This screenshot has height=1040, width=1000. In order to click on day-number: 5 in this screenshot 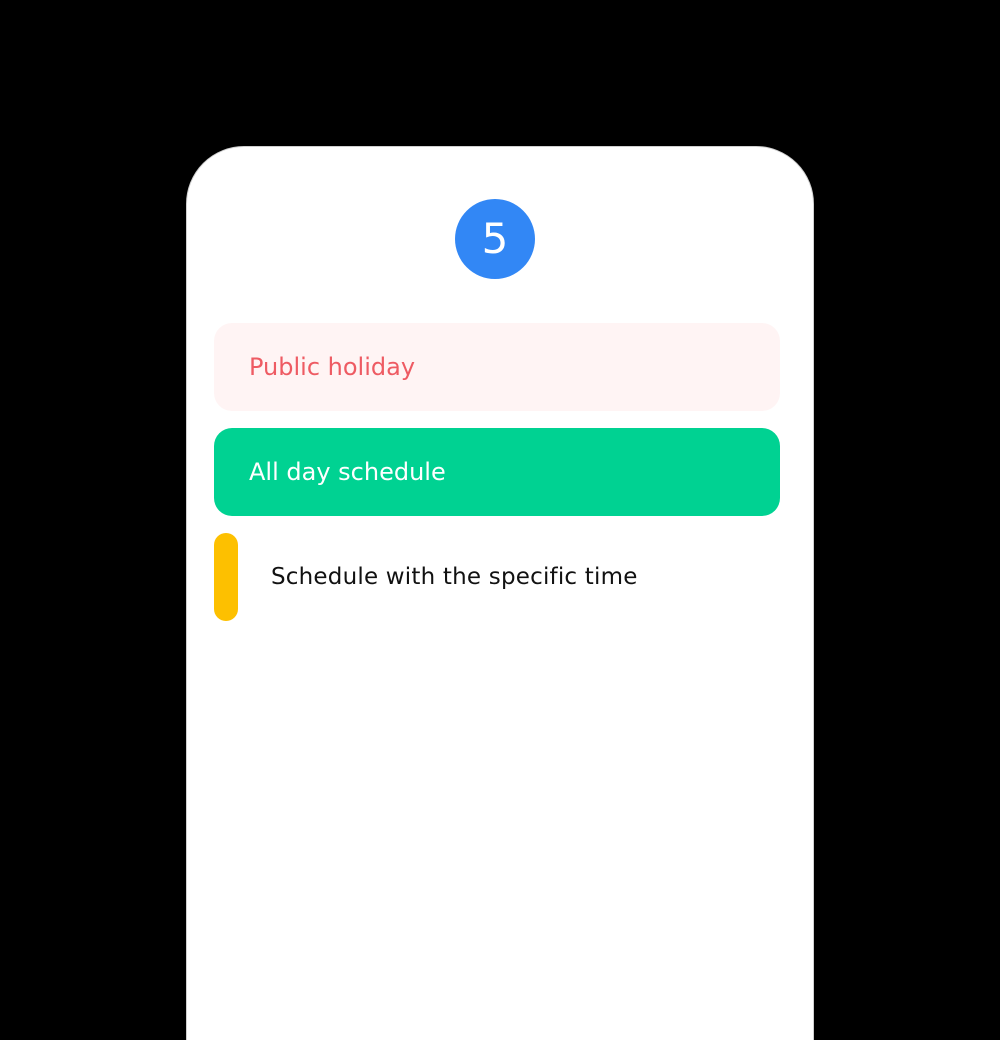, I will do `click(495, 238)`.